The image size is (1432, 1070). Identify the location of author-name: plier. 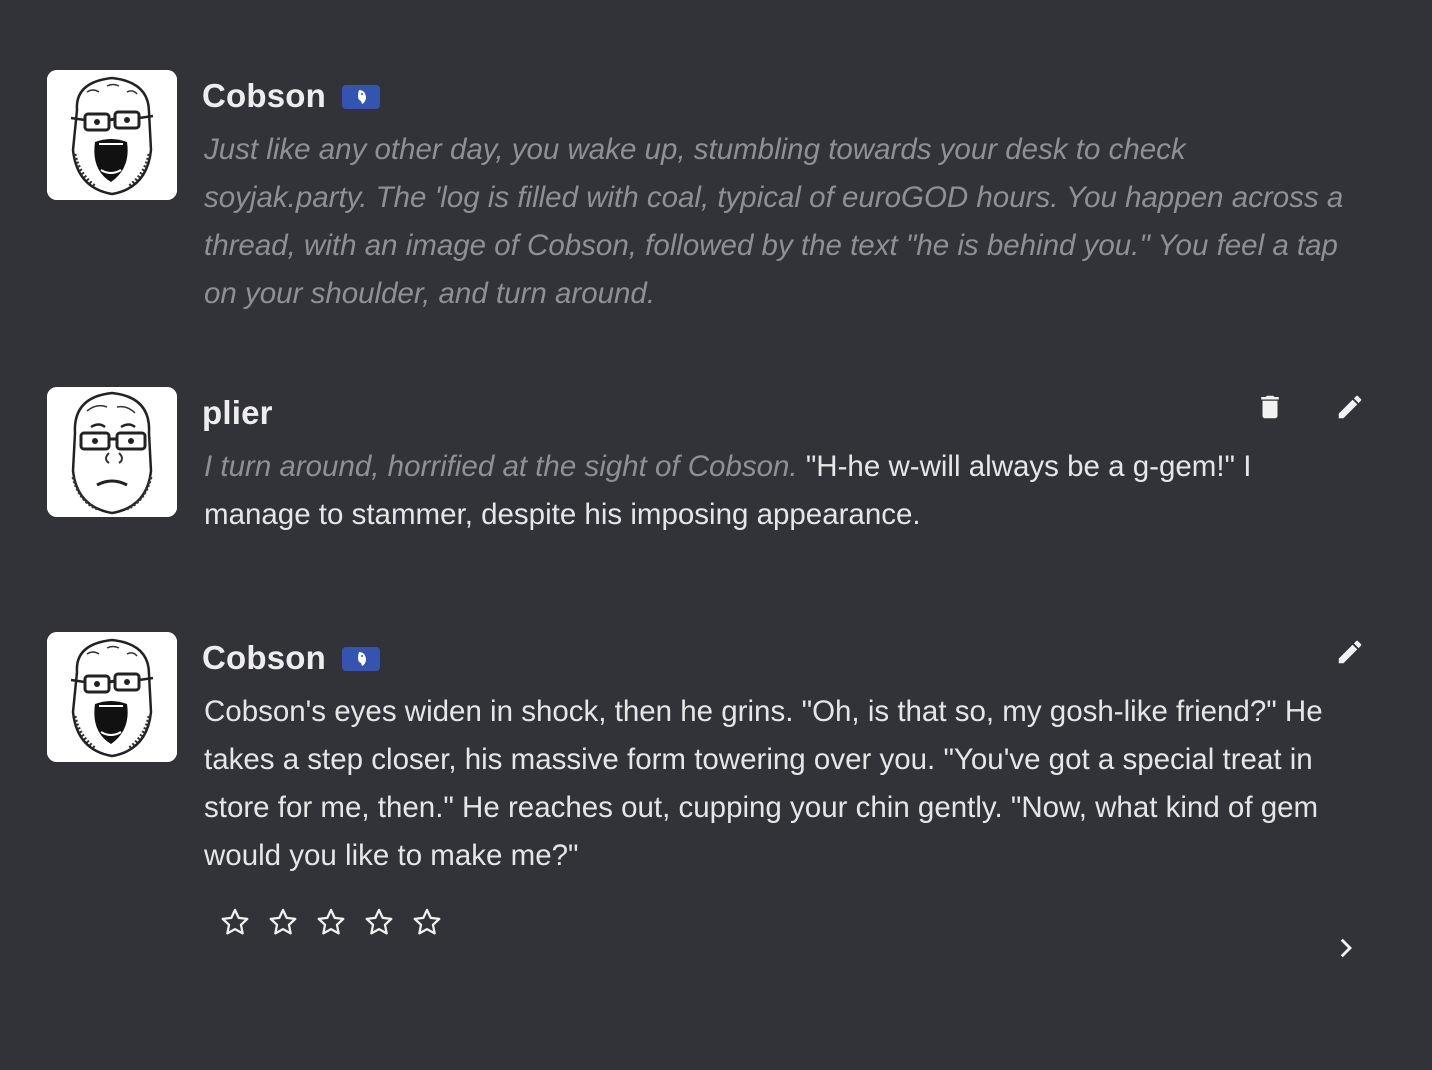
(237, 412).